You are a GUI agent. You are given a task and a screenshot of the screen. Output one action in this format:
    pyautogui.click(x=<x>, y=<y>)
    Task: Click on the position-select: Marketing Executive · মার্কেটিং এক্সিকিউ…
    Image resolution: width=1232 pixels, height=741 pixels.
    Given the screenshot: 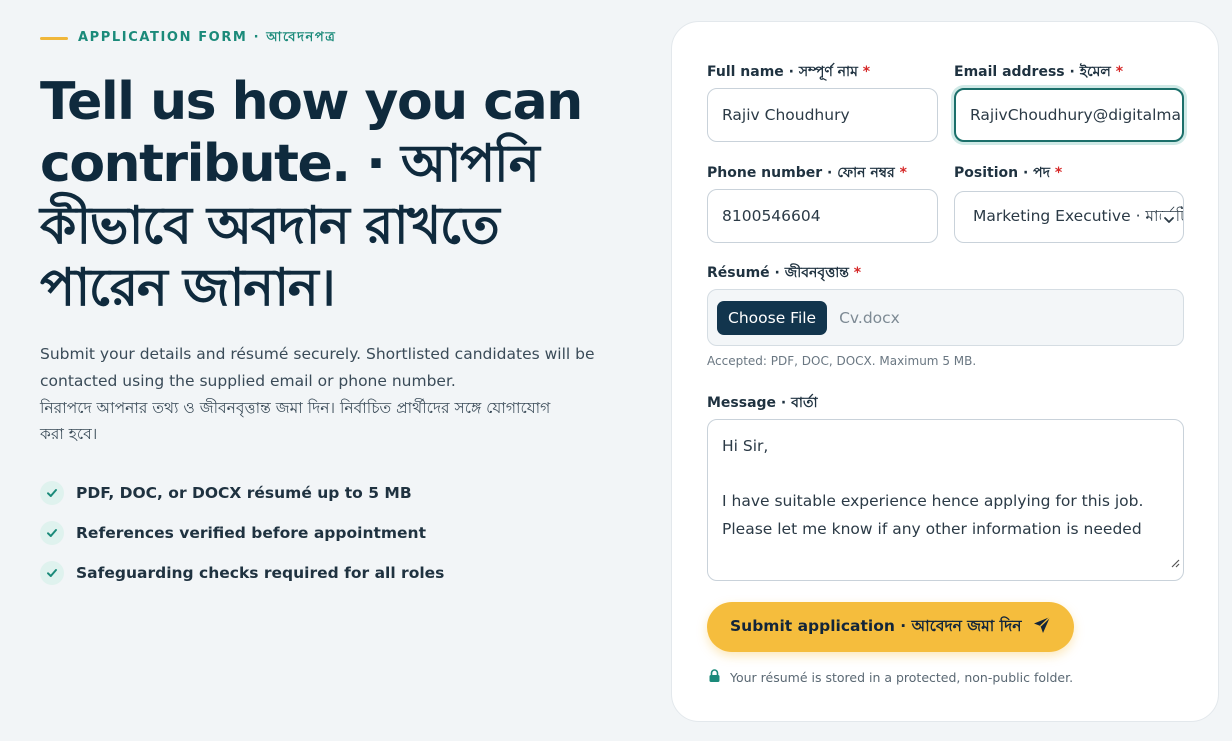 What is the action you would take?
    pyautogui.click(x=1069, y=217)
    